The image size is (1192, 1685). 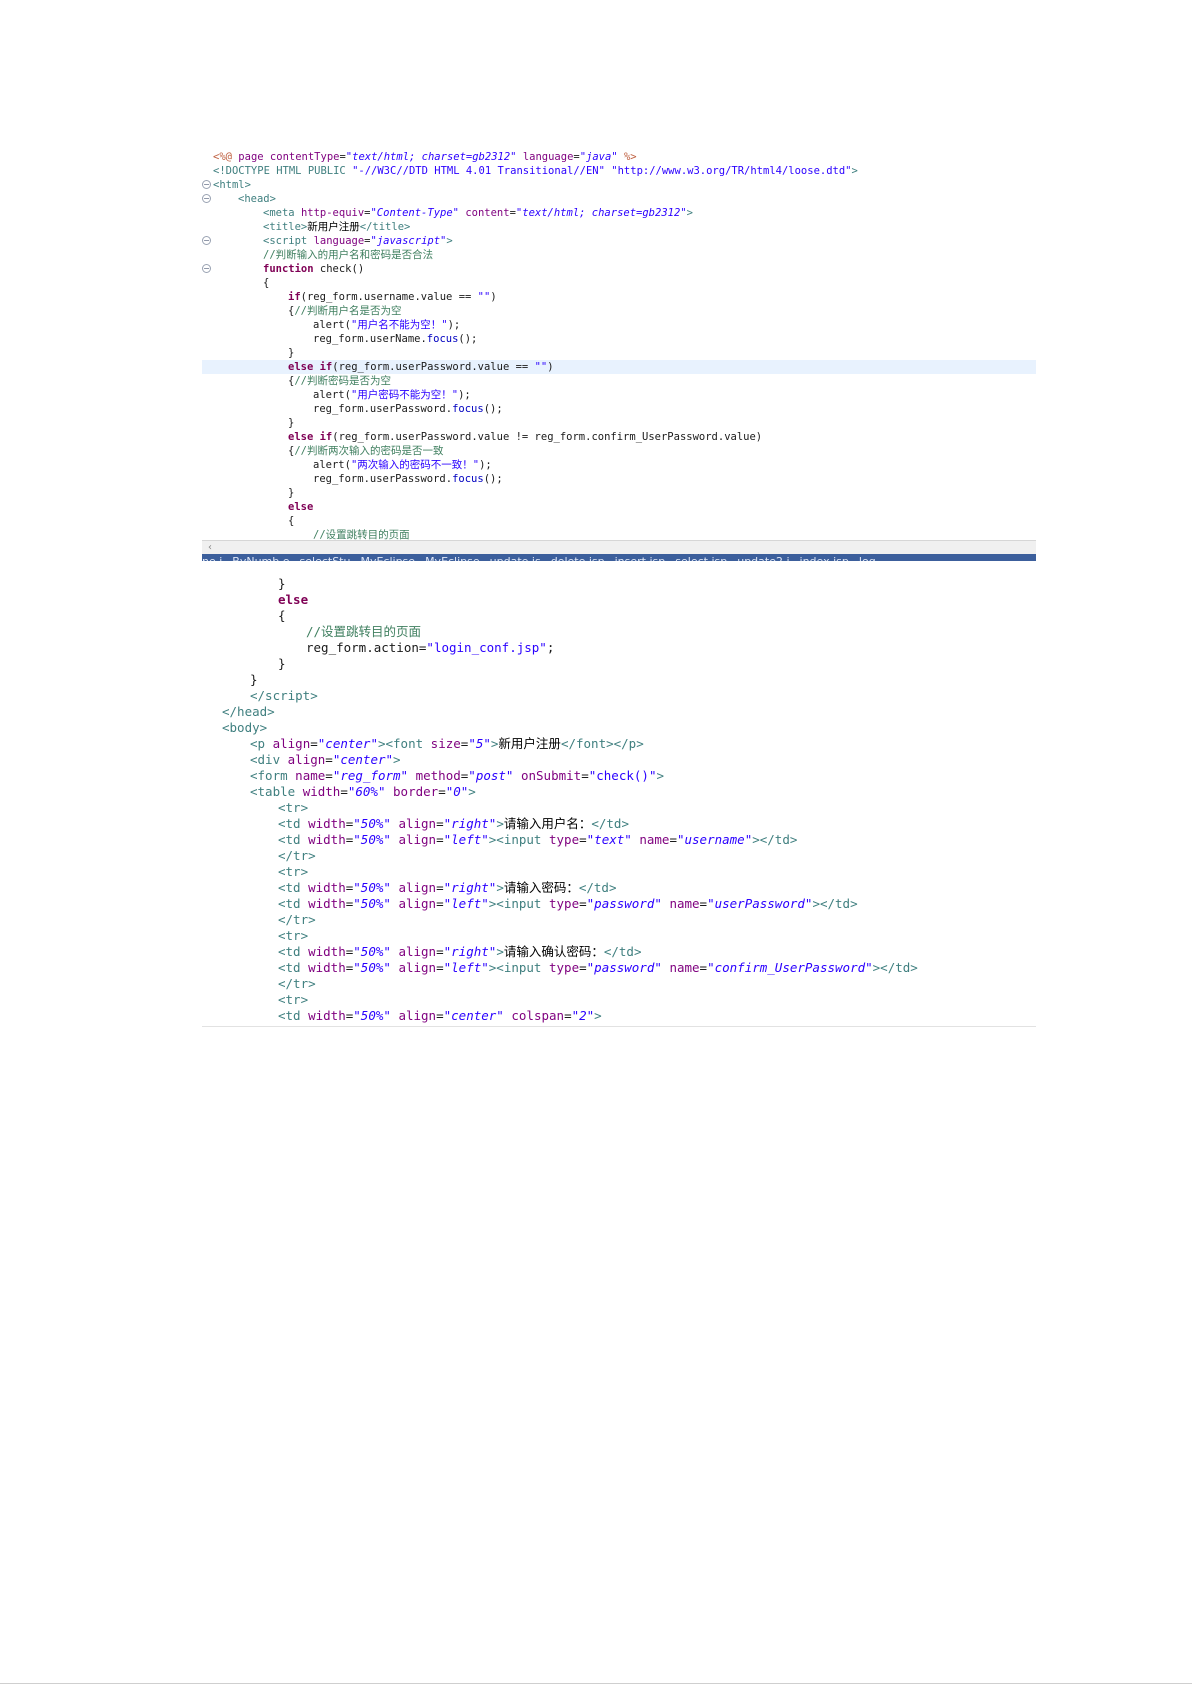 I want to click on code-text: <table width="60%" border="0">, so click(x=363, y=791).